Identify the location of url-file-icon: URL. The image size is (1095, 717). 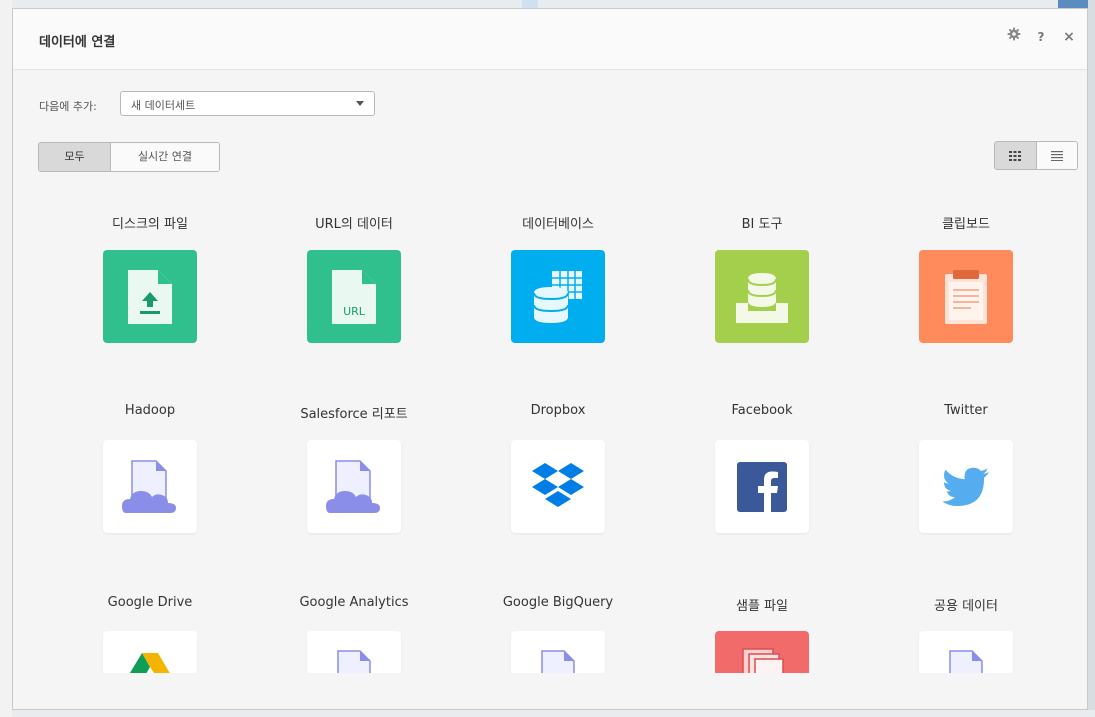
(354, 296).